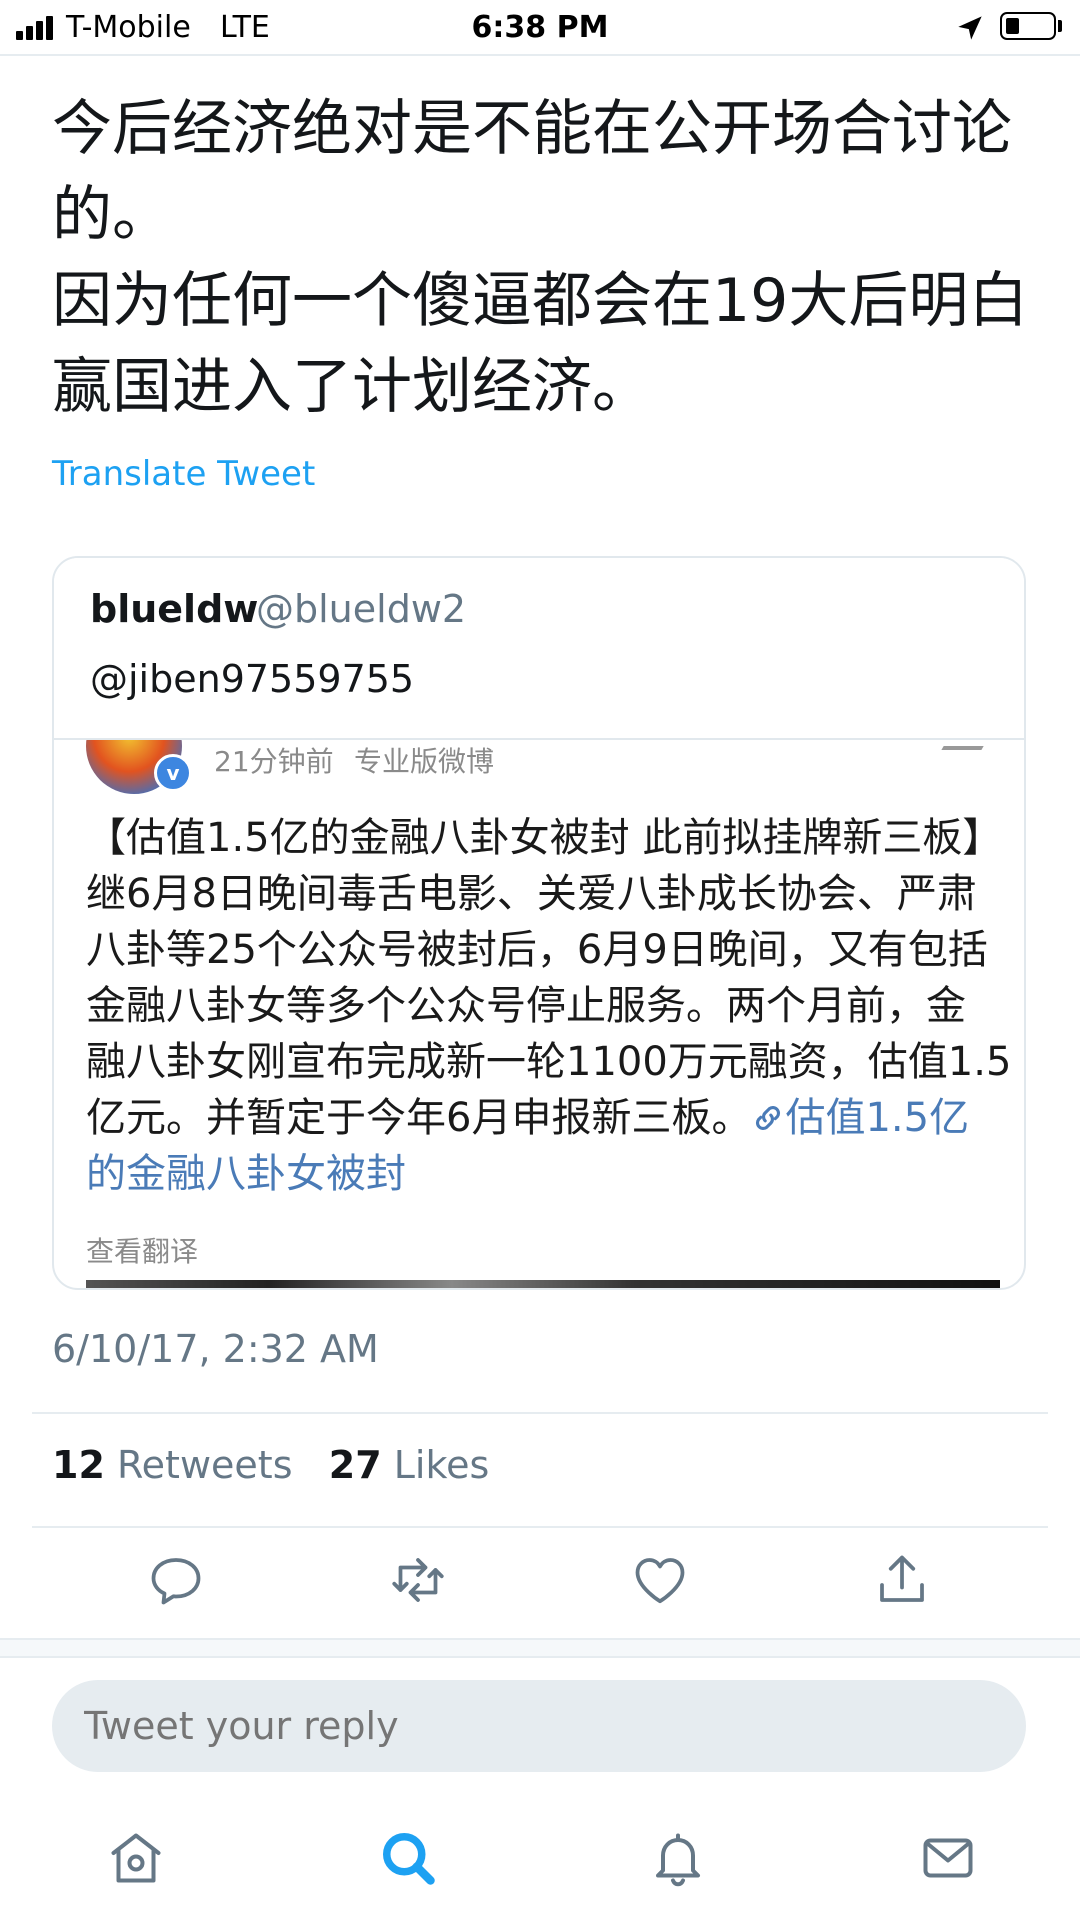 Image resolution: width=1080 pixels, height=1920 pixels. I want to click on weibo-link-text-cont: 的金融八卦女被封, so click(246, 1174).